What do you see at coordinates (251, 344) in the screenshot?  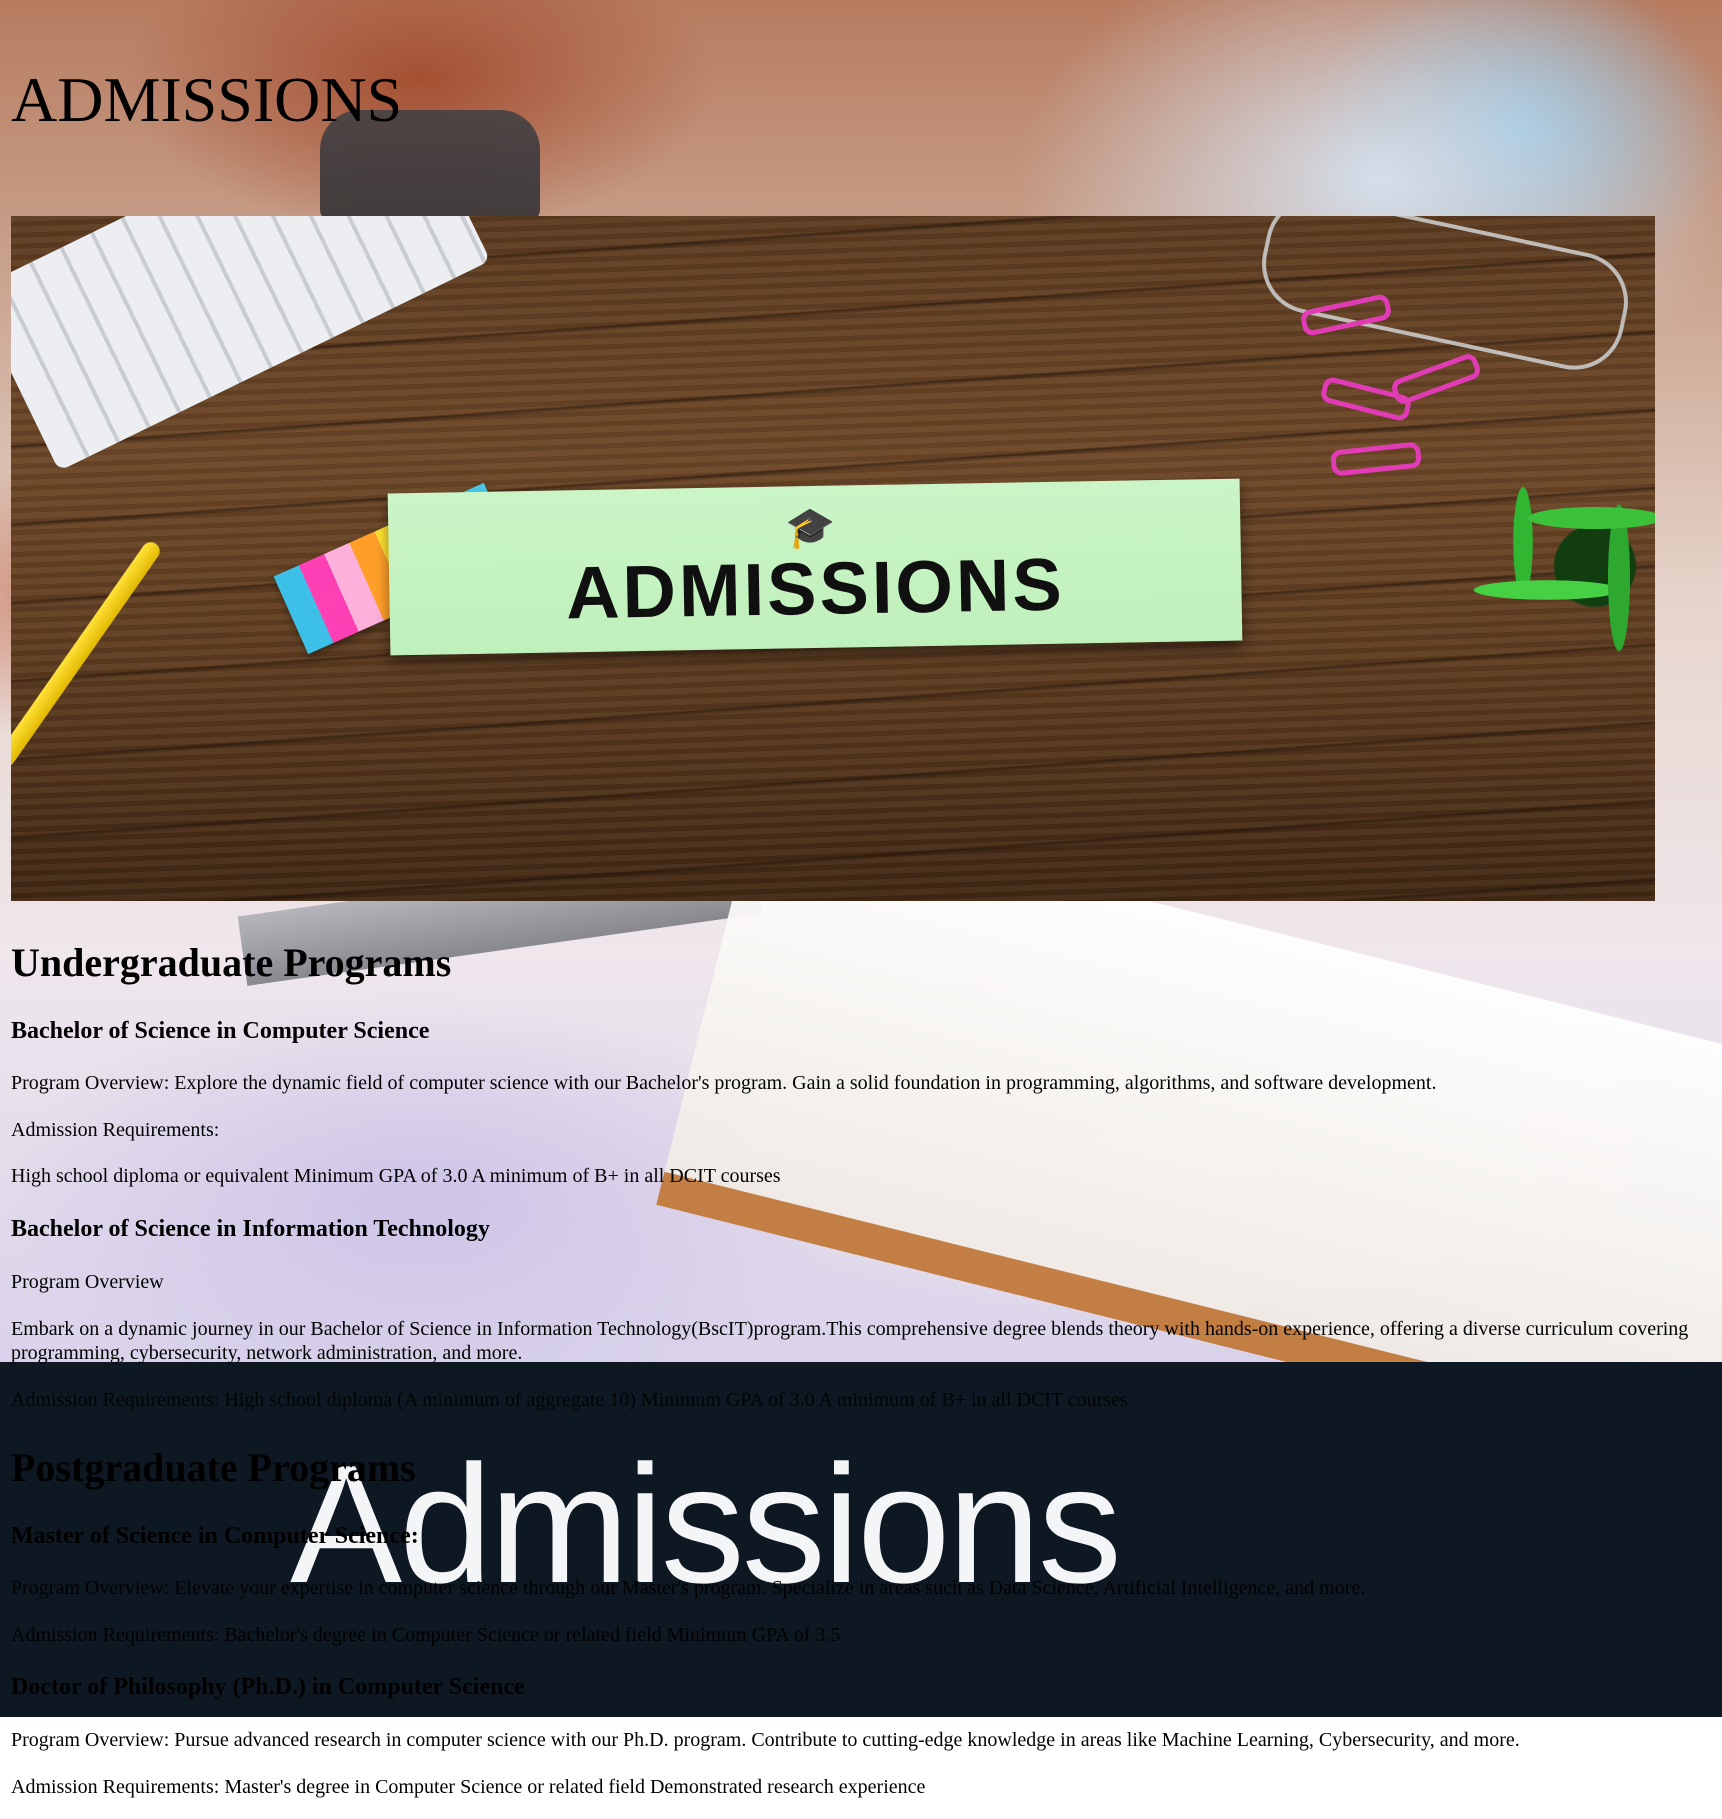 I see `keyboard-graphic` at bounding box center [251, 344].